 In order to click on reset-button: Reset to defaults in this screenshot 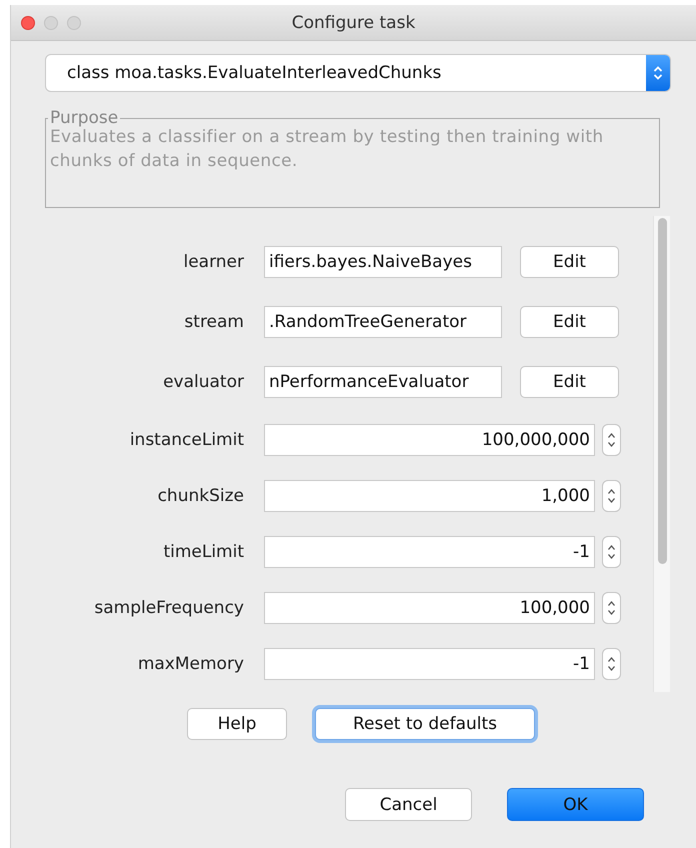, I will do `click(425, 724)`.